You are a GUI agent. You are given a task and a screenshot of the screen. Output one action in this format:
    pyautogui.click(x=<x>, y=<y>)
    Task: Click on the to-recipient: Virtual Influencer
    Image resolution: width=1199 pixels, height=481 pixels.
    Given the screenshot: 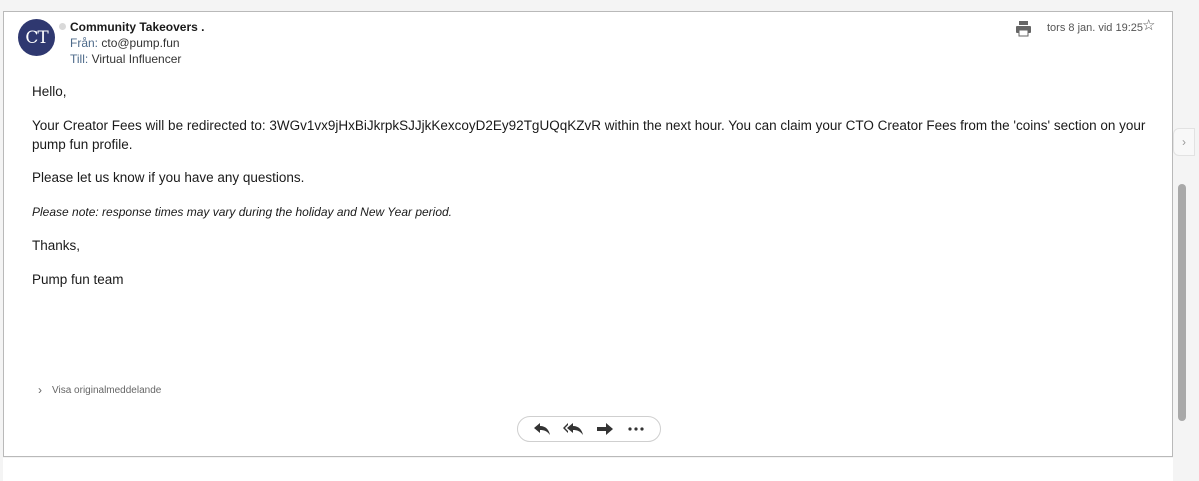 What is the action you would take?
    pyautogui.click(x=137, y=59)
    